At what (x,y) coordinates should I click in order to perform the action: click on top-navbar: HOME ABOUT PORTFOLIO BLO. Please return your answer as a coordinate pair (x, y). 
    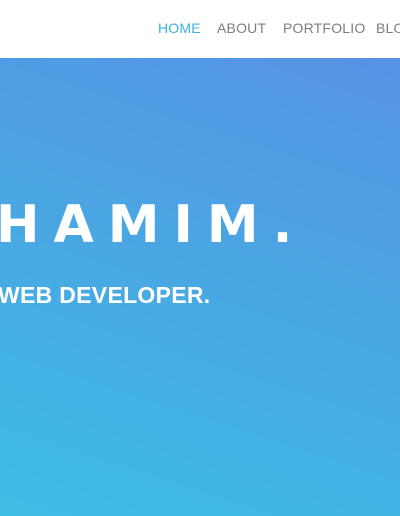
    Looking at the image, I should click on (200, 29).